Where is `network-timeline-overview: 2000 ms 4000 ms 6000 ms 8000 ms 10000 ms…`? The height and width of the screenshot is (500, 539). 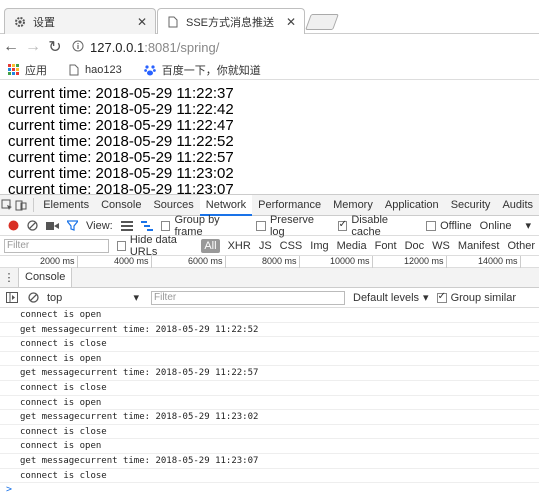
network-timeline-overview: 2000 ms 4000 ms 6000 ms 8000 ms 10000 ms… is located at coordinates (269, 262).